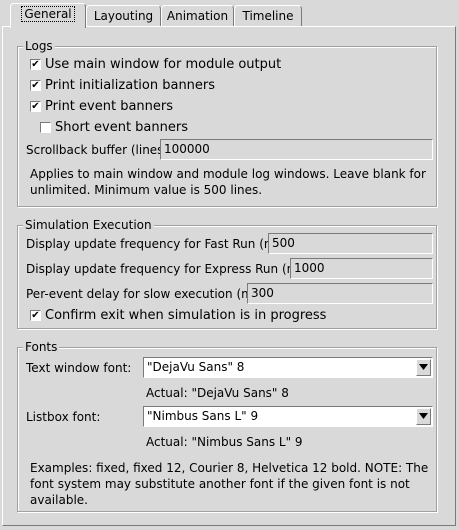 This screenshot has width=459, height=530. Describe the element at coordinates (35, 106) in the screenshot. I see `print-event-banners-checkbox: ✔` at that location.